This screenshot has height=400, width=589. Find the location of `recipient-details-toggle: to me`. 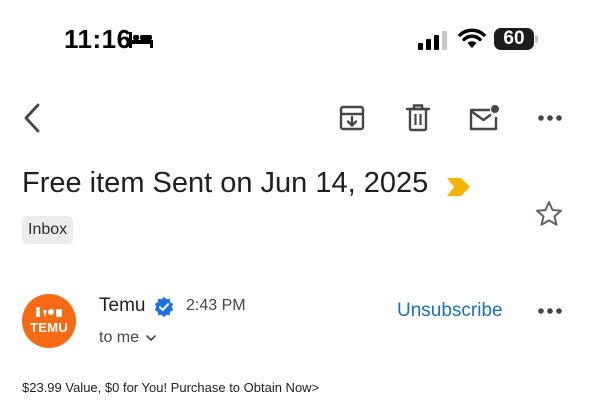

recipient-details-toggle: to me is located at coordinates (128, 338).